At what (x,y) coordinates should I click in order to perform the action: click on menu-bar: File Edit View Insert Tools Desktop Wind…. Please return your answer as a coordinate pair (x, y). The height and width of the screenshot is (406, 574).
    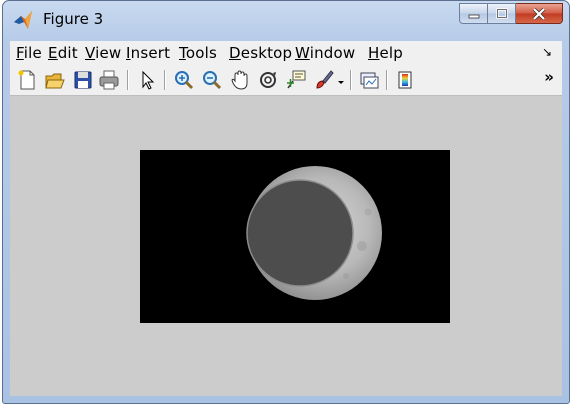
    Looking at the image, I should click on (286, 53).